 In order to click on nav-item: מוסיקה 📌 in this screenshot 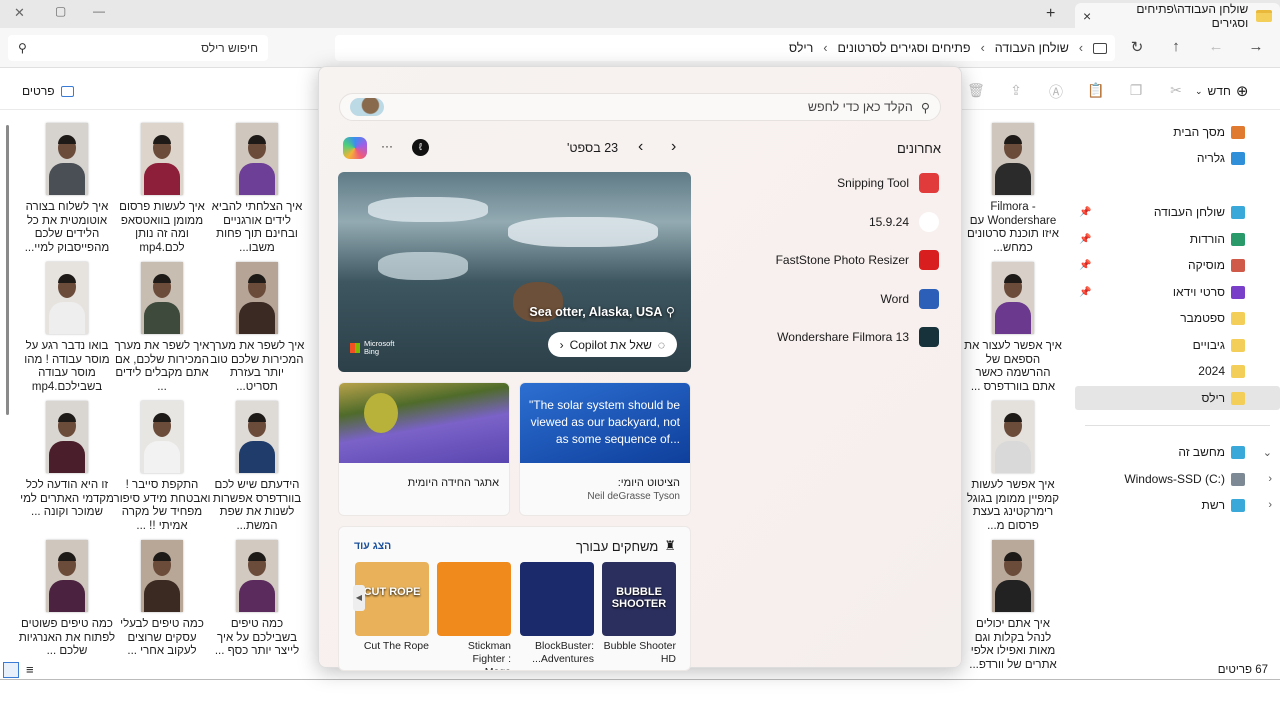, I will do `click(1177, 265)`.